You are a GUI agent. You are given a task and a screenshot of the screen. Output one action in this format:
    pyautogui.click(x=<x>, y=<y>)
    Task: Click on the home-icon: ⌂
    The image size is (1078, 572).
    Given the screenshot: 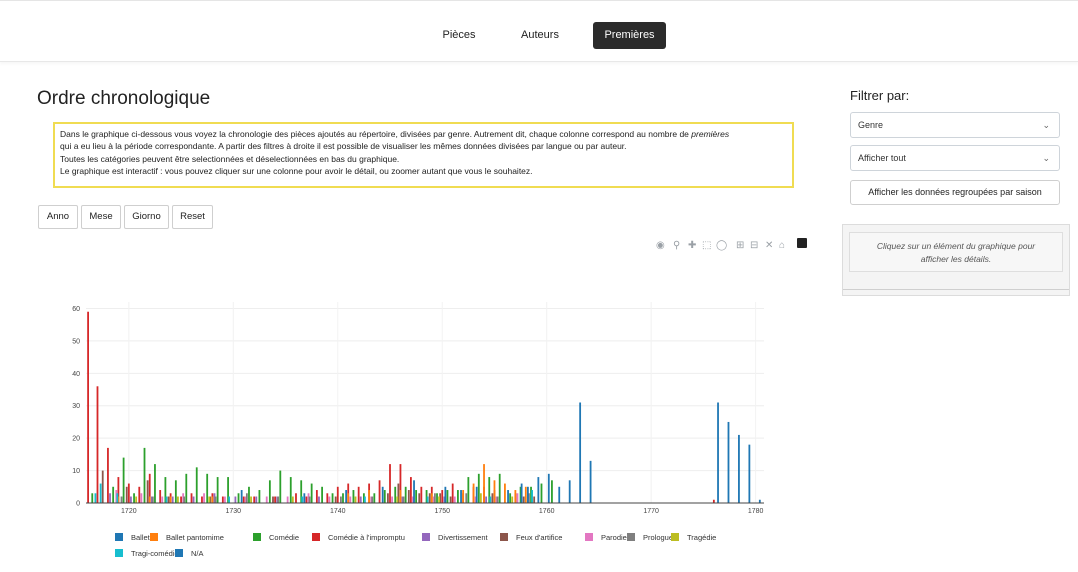 What is the action you would take?
    pyautogui.click(x=782, y=246)
    